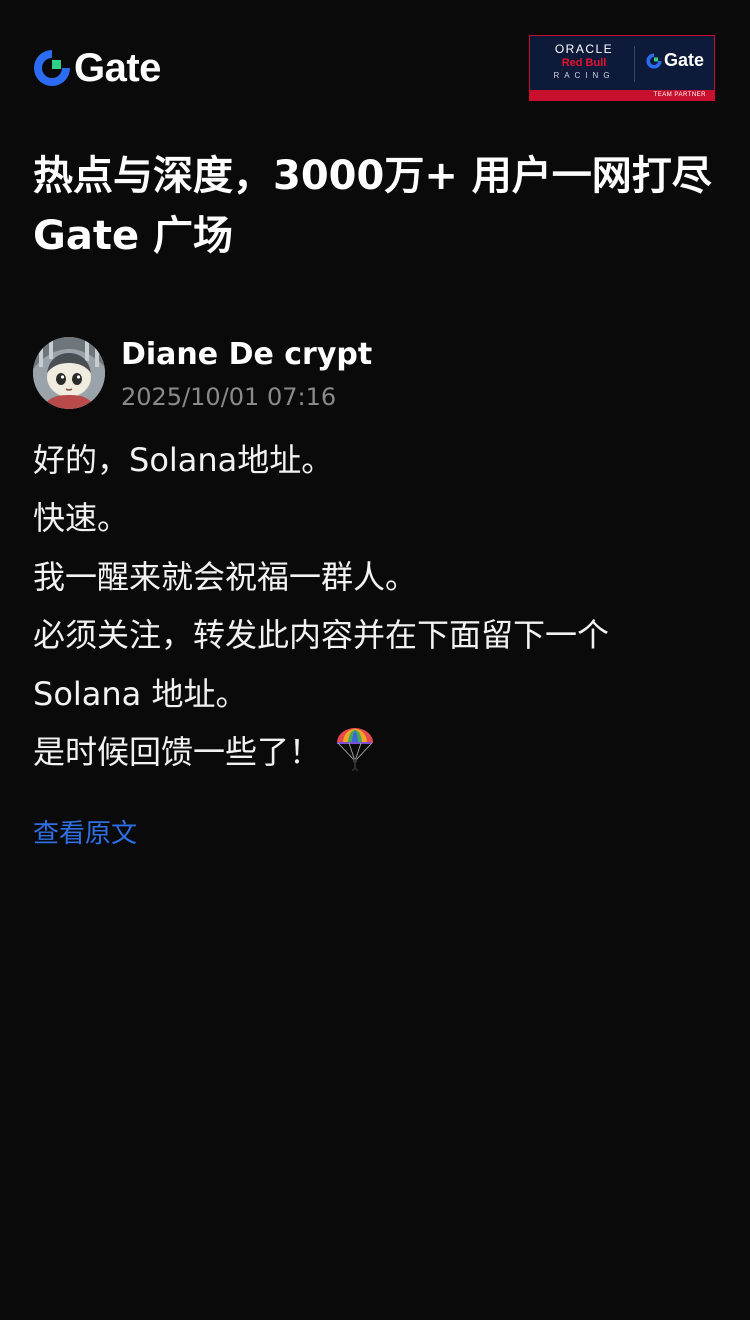 The image size is (750, 1320). I want to click on post-timestamp: 2025/10/01 07:16, so click(229, 397).